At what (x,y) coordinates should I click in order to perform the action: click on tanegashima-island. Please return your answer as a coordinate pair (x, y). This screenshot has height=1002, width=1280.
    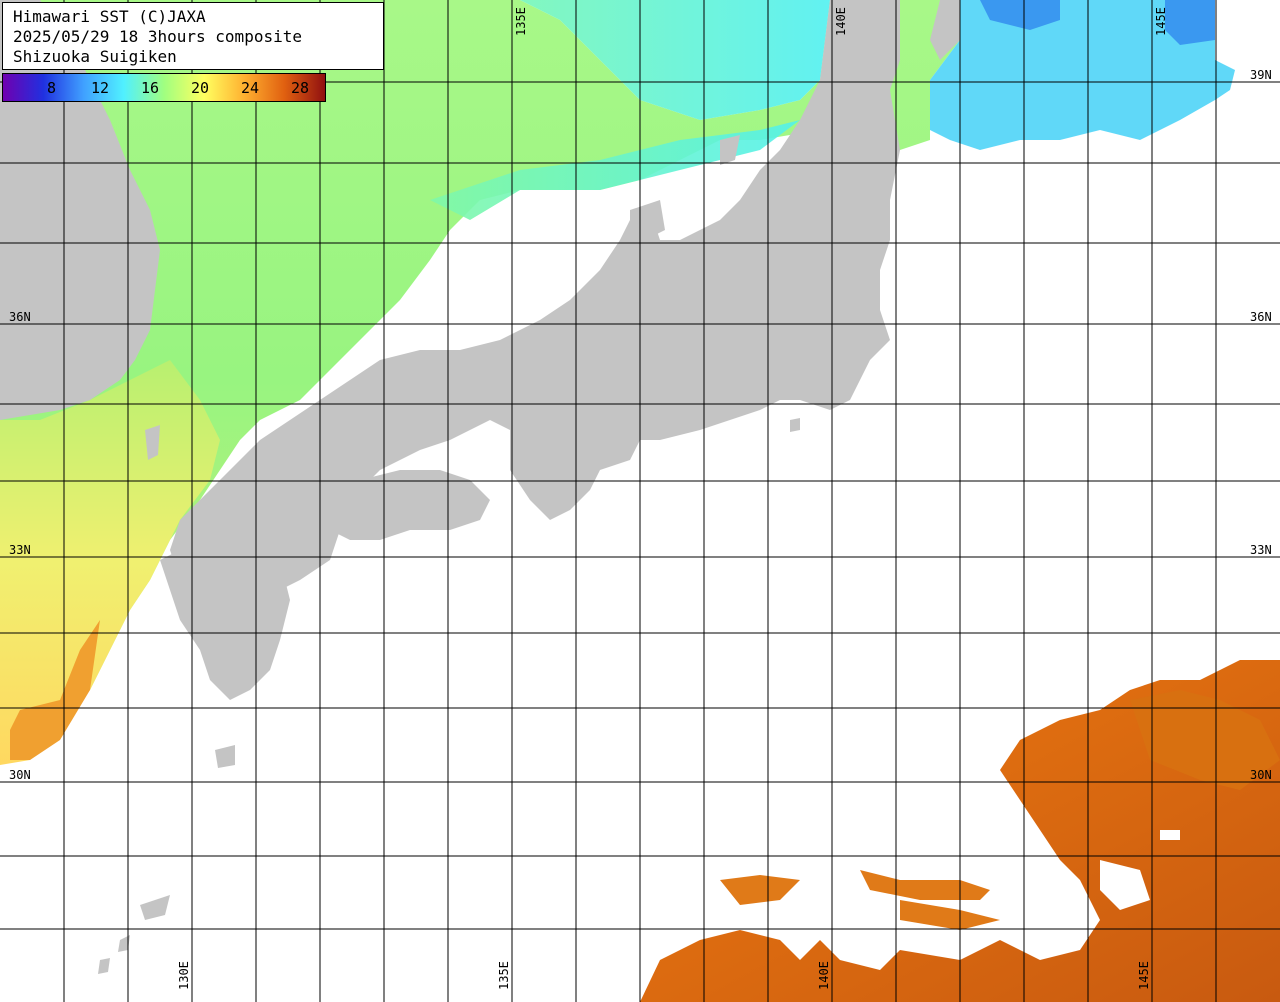
    Looking at the image, I should click on (225, 756).